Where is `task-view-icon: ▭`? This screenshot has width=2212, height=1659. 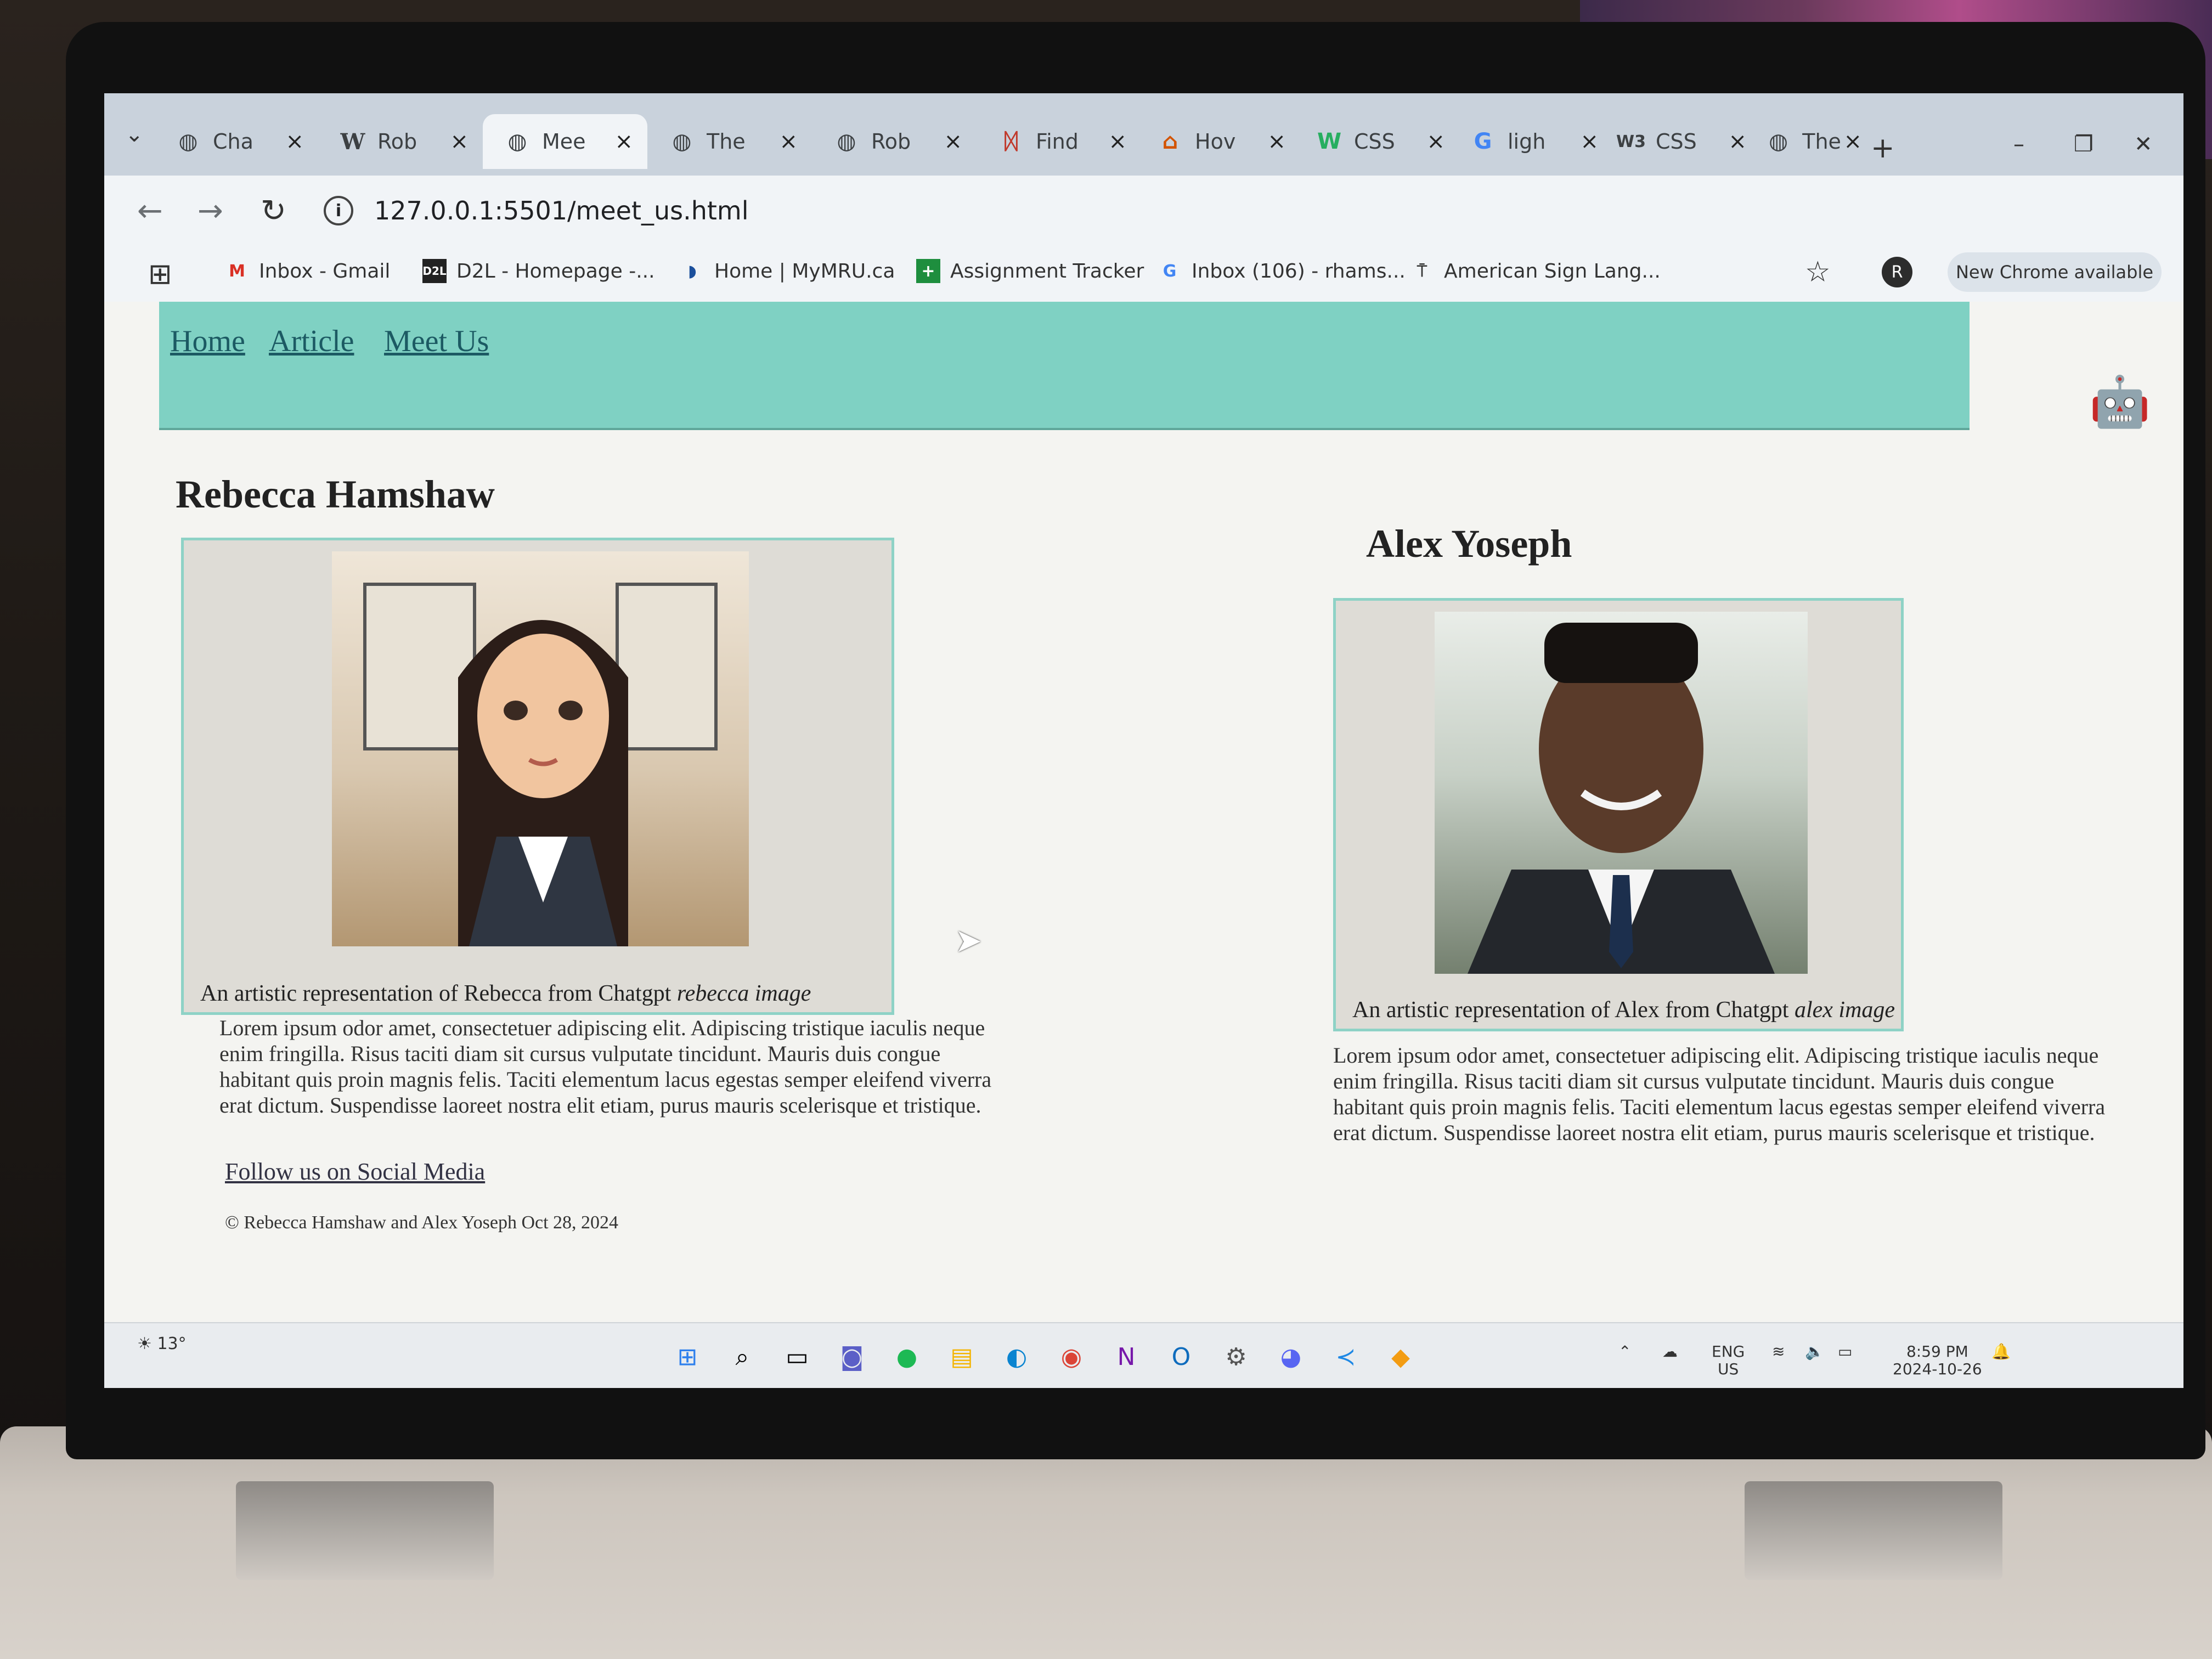
task-view-icon: ▭ is located at coordinates (797, 1357).